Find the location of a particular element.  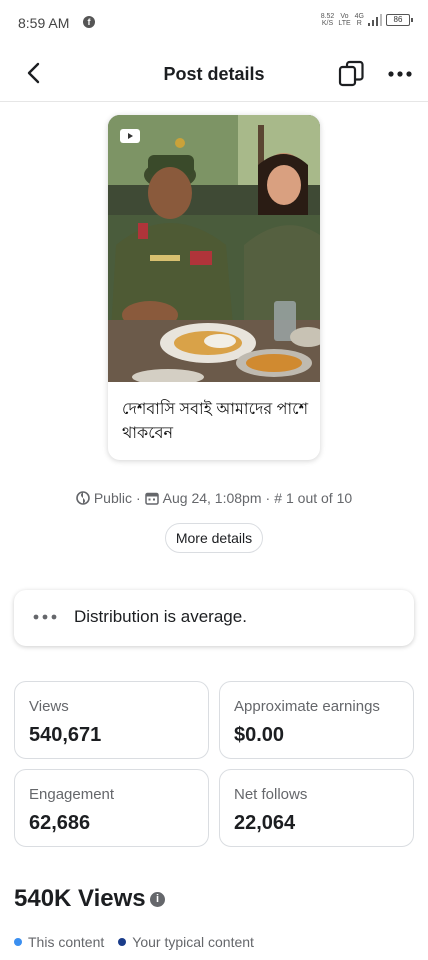

stat-value: $0.00 is located at coordinates (259, 735).